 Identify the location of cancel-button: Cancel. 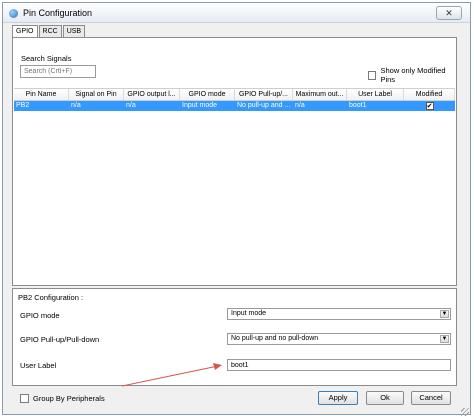
(431, 398).